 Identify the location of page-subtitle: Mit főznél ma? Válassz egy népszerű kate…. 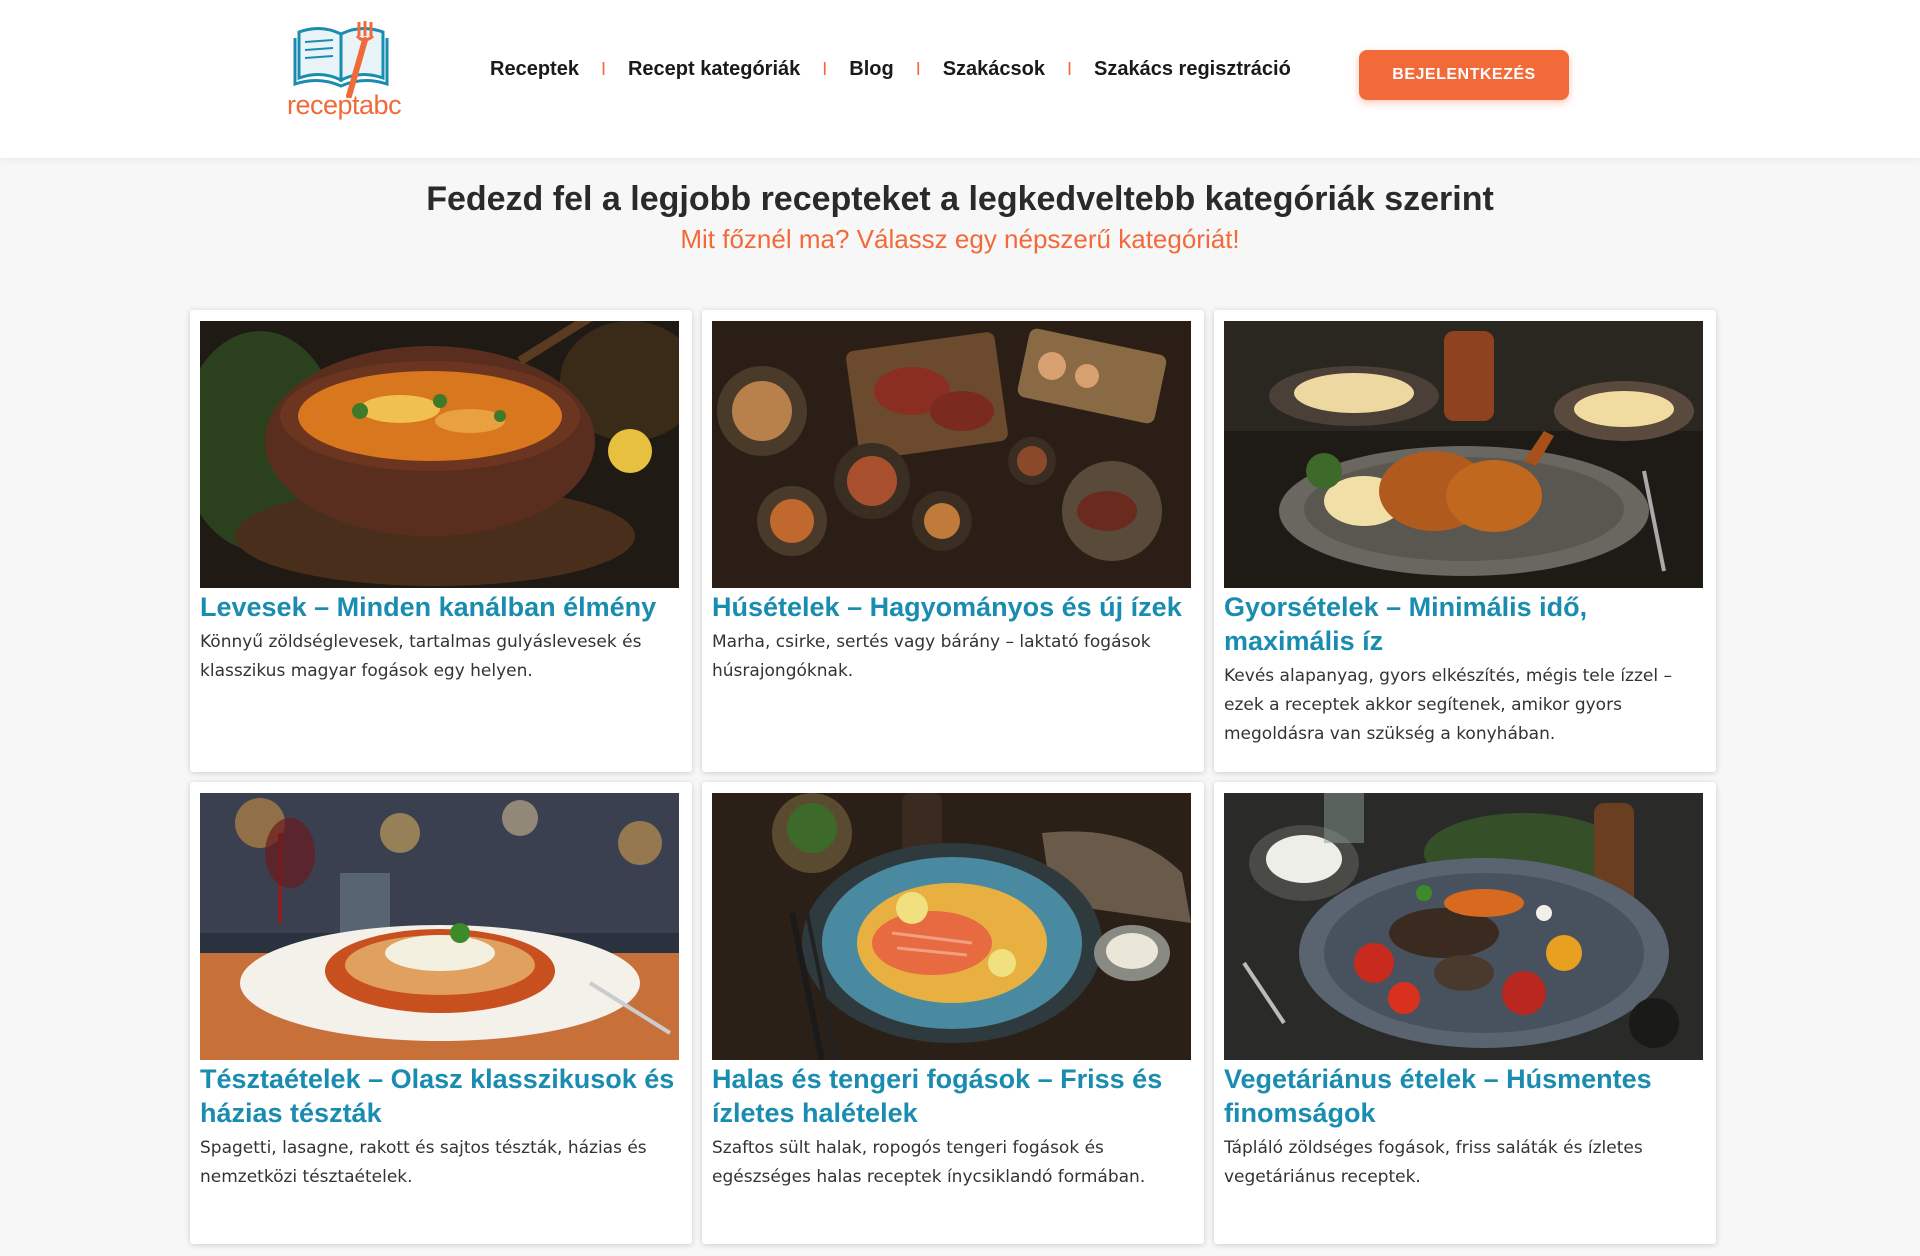
(960, 239).